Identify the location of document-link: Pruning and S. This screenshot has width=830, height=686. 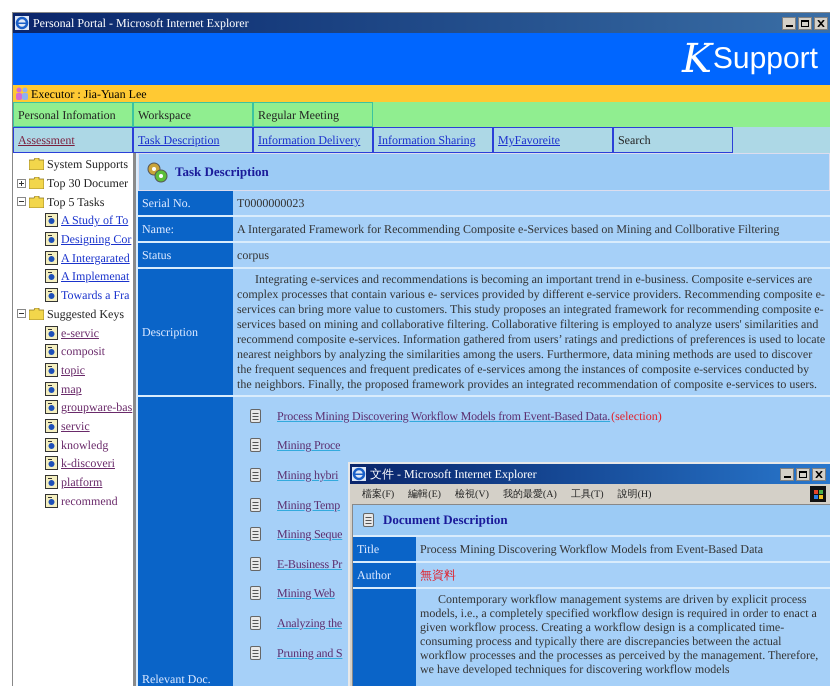
(309, 653).